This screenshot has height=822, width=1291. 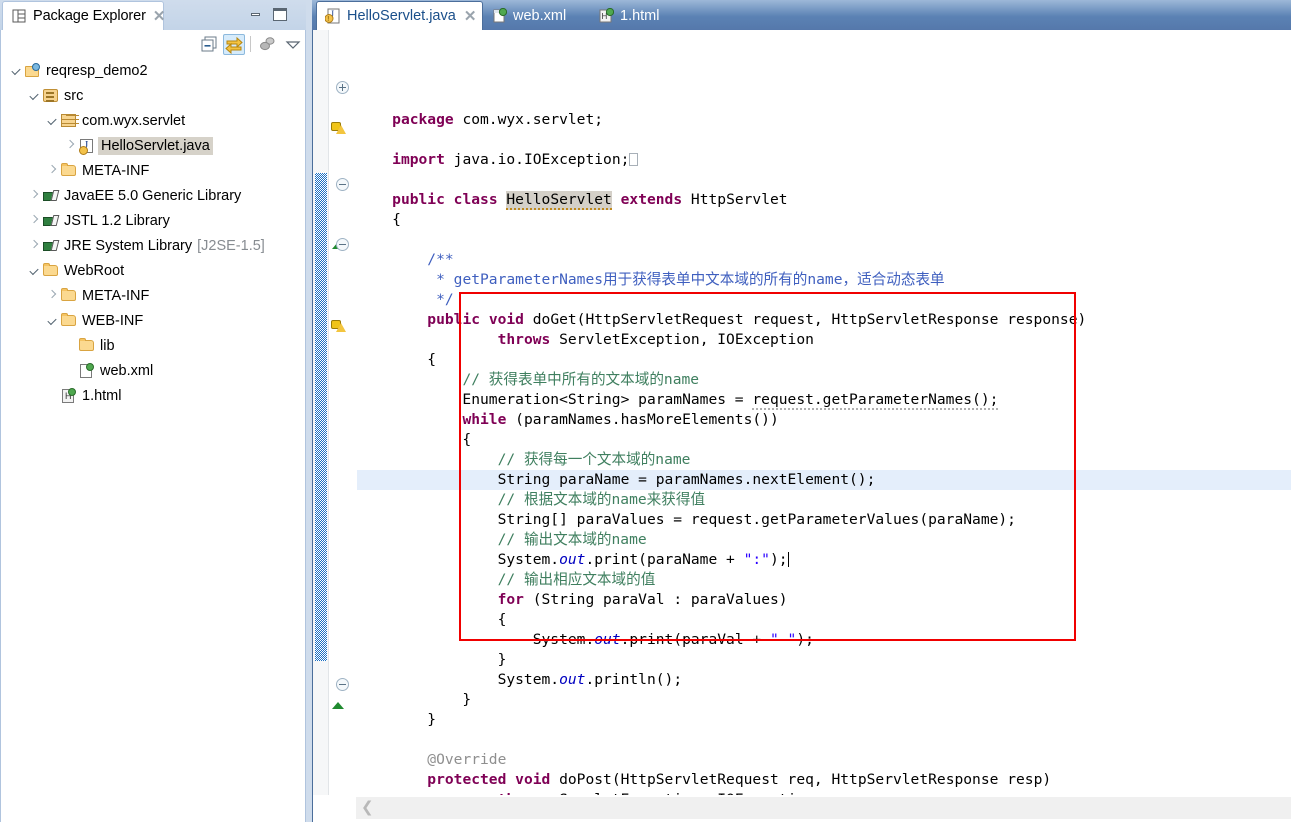 I want to click on warning-marker-icon, so click(x=338, y=127).